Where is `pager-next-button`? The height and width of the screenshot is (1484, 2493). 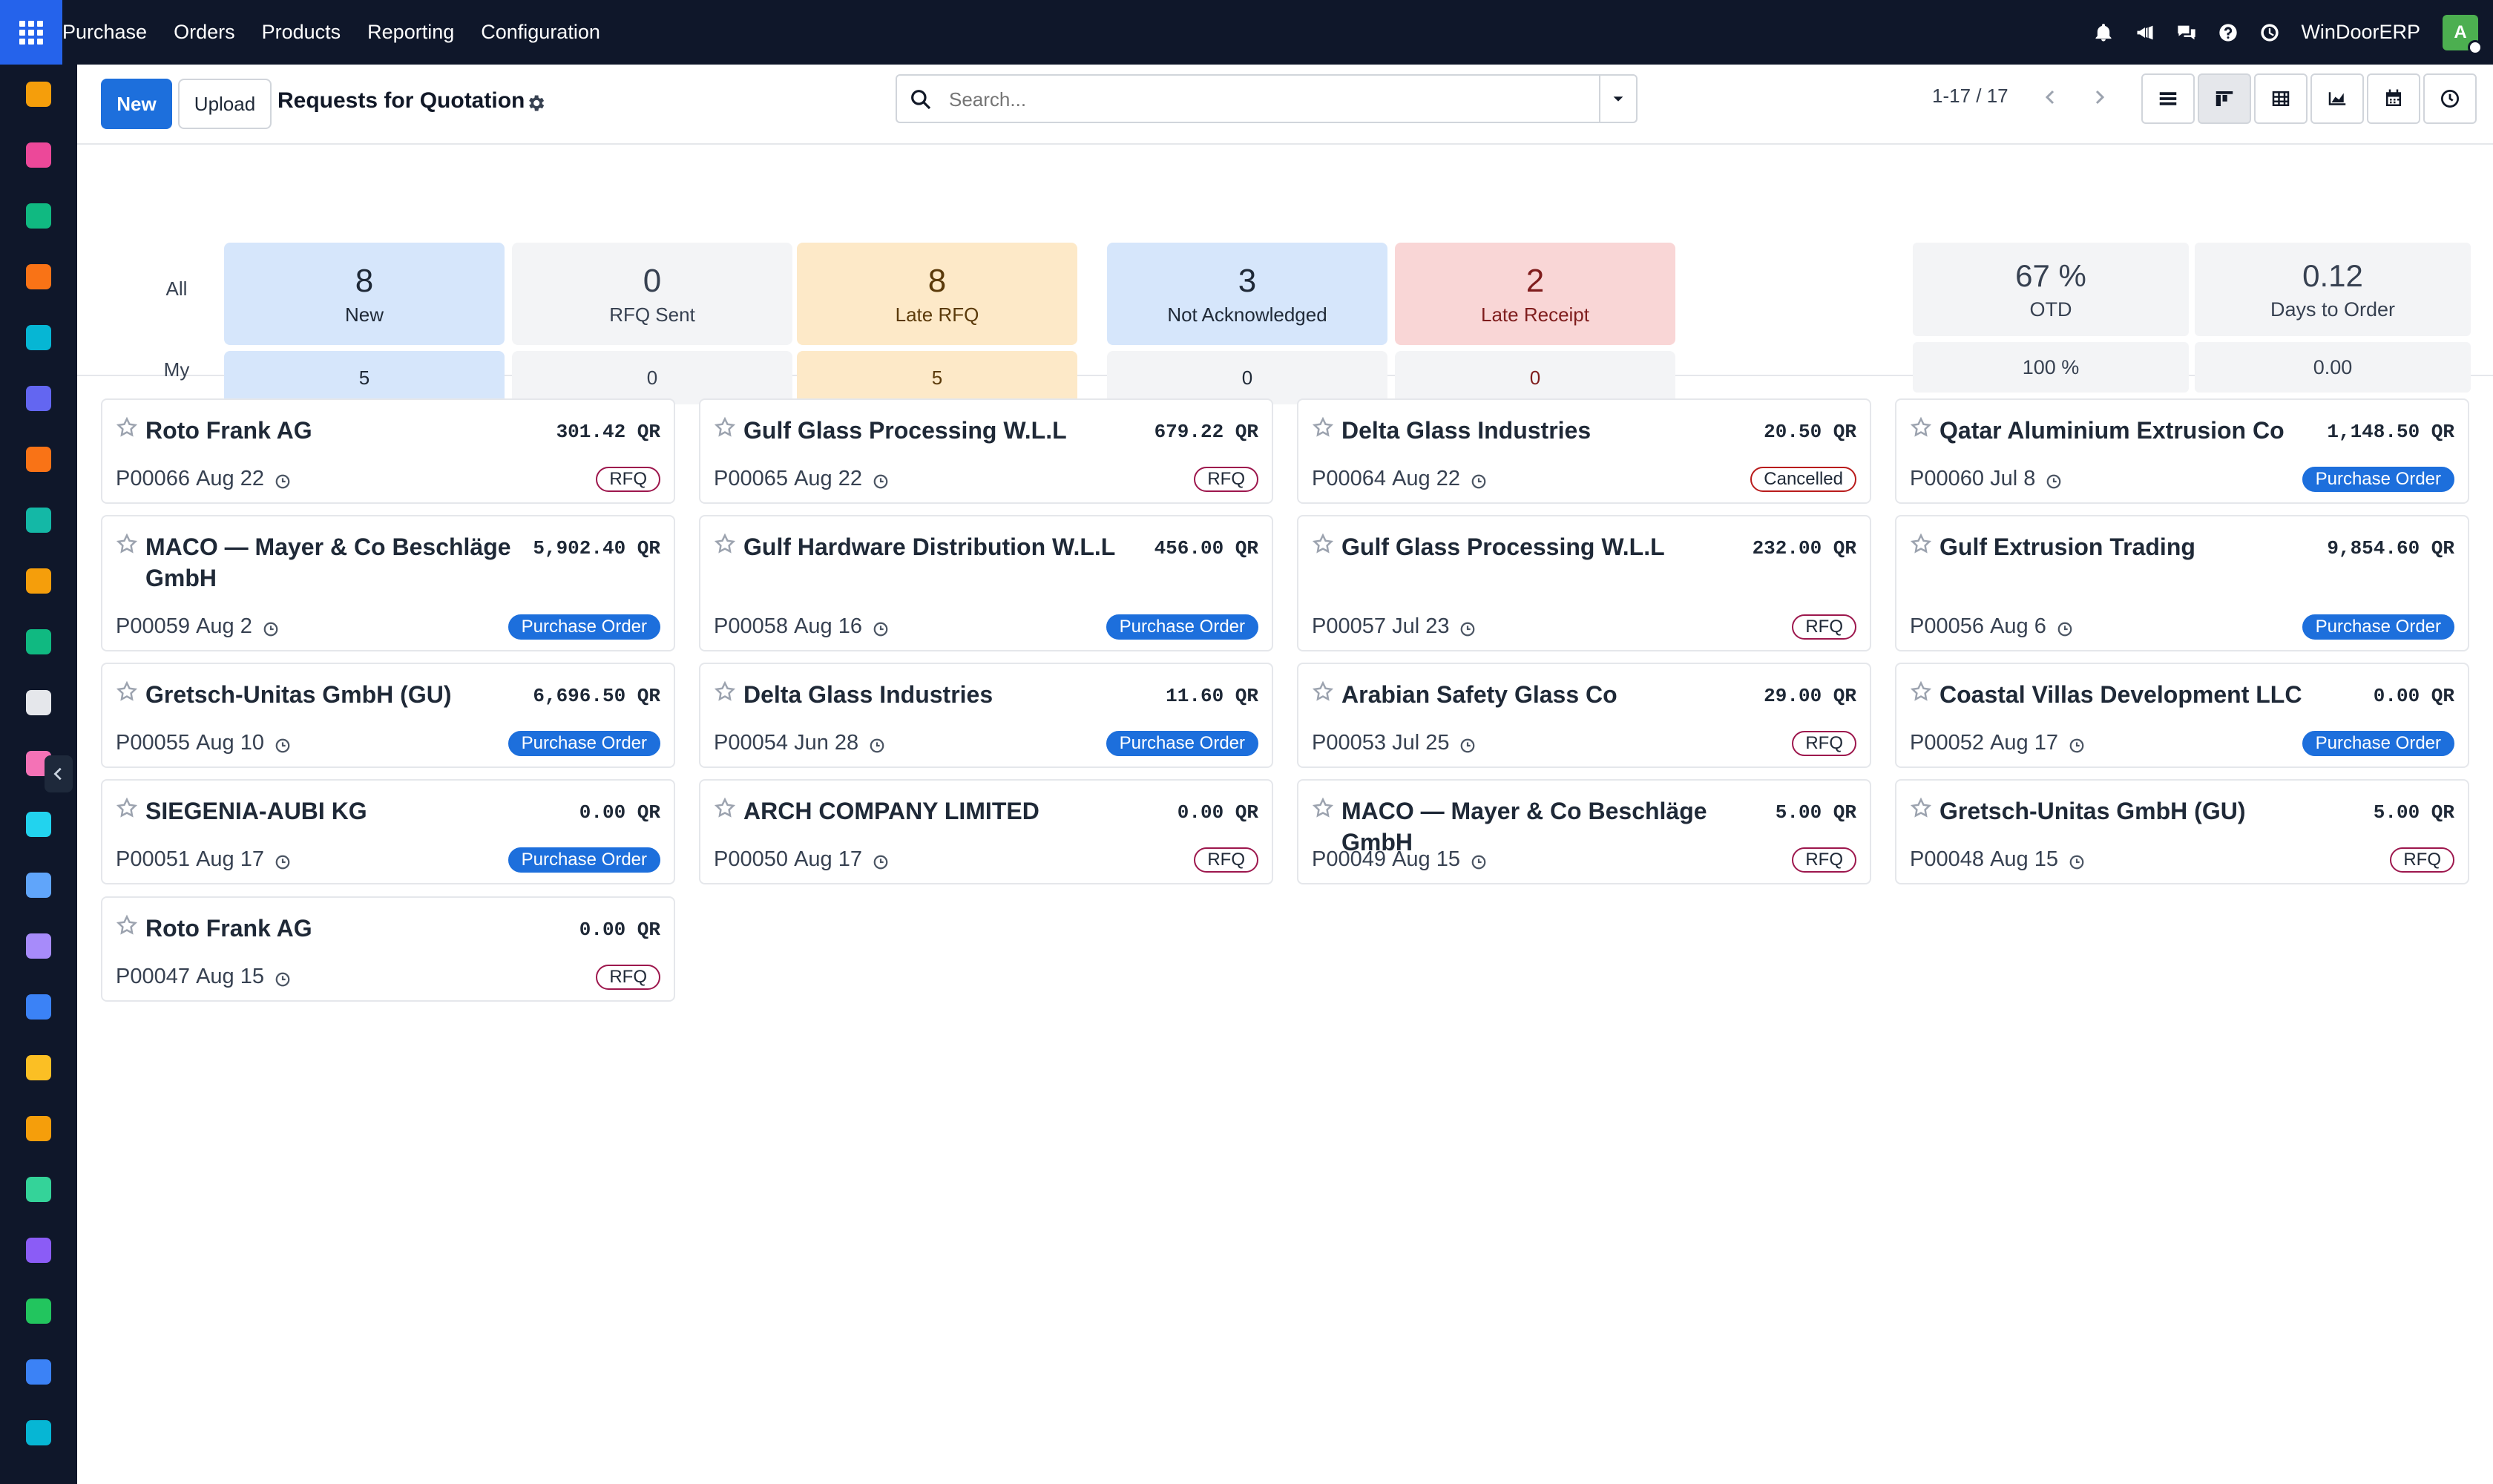
pager-next-button is located at coordinates (2099, 97).